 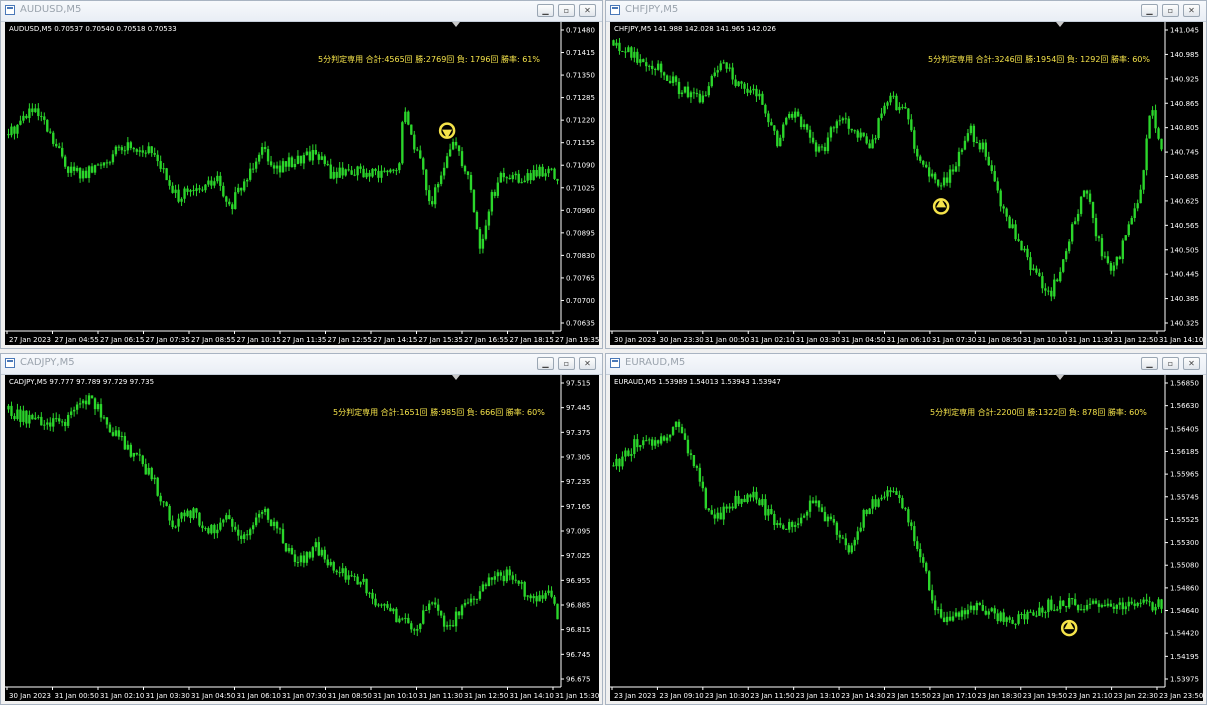 I want to click on x-tick-label: 31 Jan 07:30, so click(x=304, y=696).